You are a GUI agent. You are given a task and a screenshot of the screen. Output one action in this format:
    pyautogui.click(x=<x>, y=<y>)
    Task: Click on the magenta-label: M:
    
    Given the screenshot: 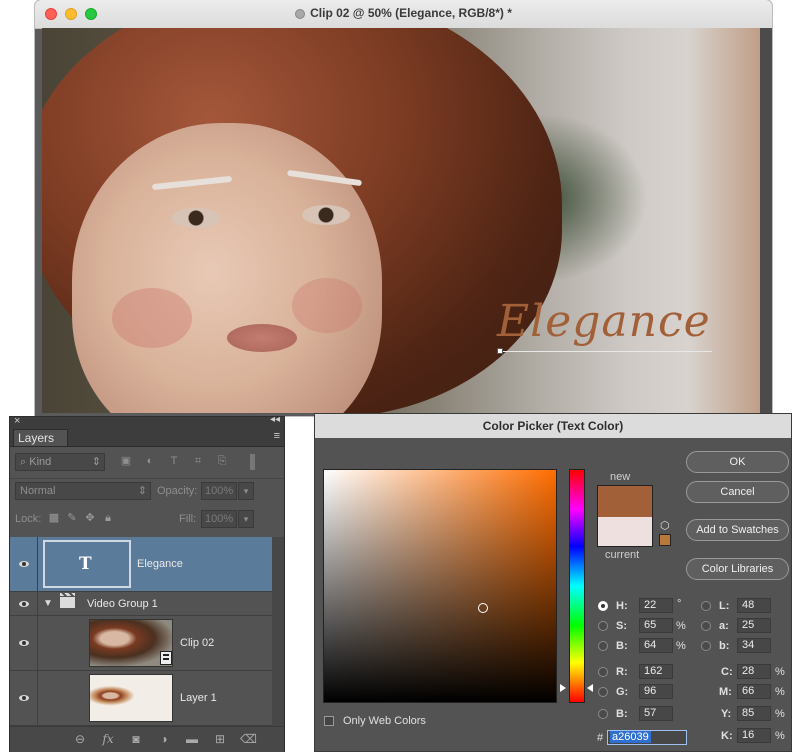 What is the action you would take?
    pyautogui.click(x=725, y=692)
    